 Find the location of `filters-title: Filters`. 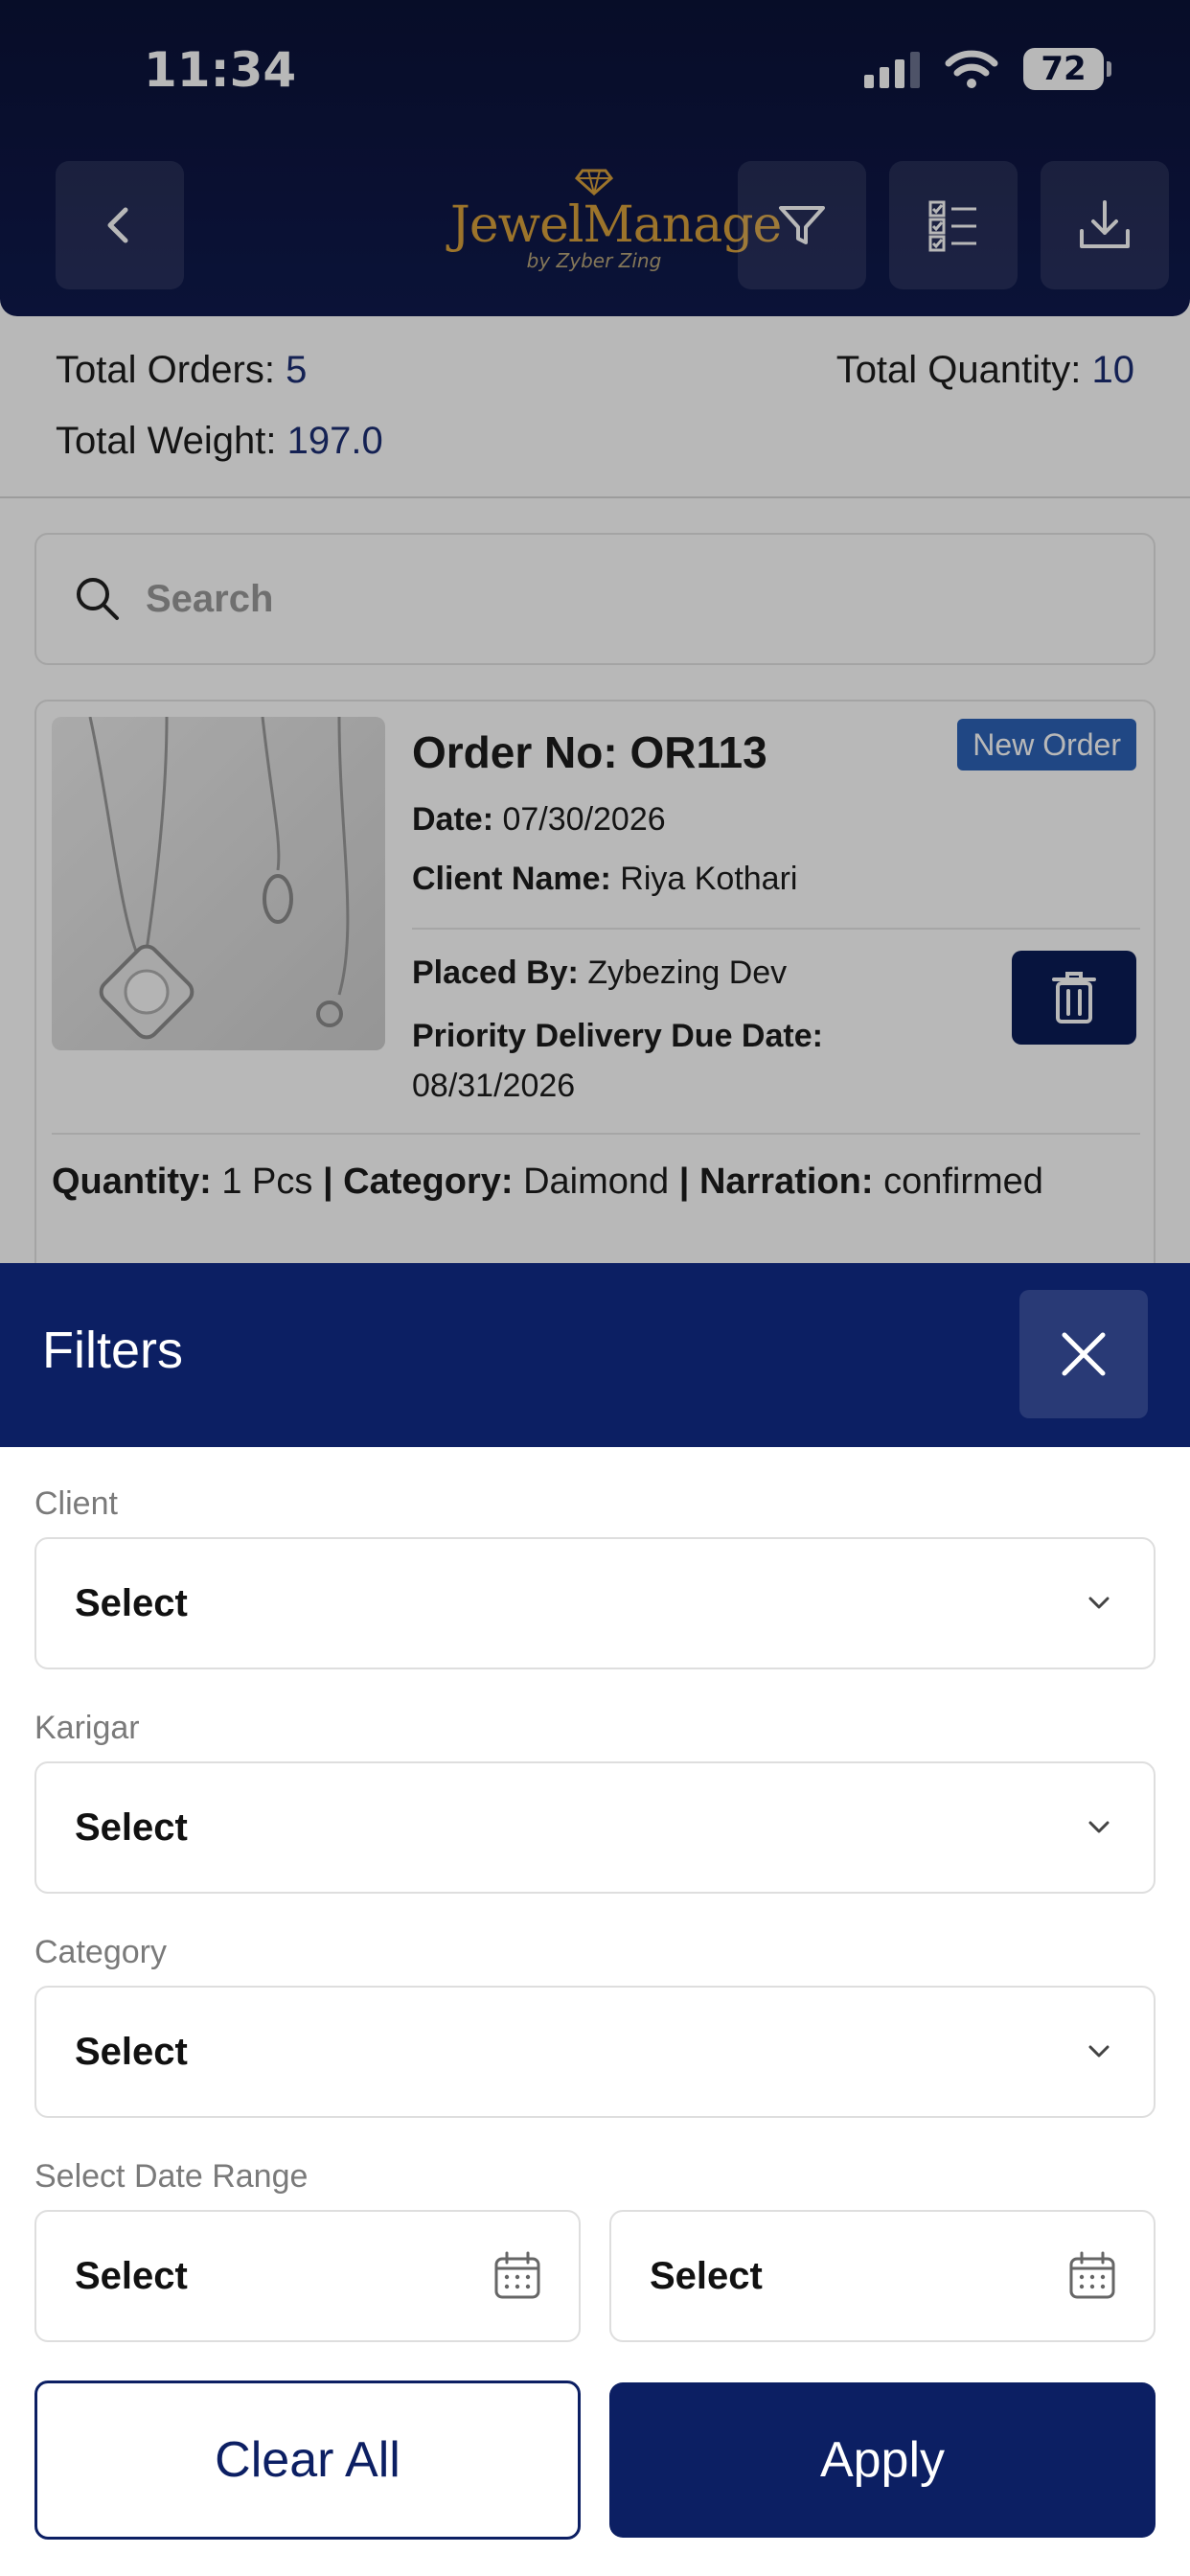

filters-title: Filters is located at coordinates (113, 1350).